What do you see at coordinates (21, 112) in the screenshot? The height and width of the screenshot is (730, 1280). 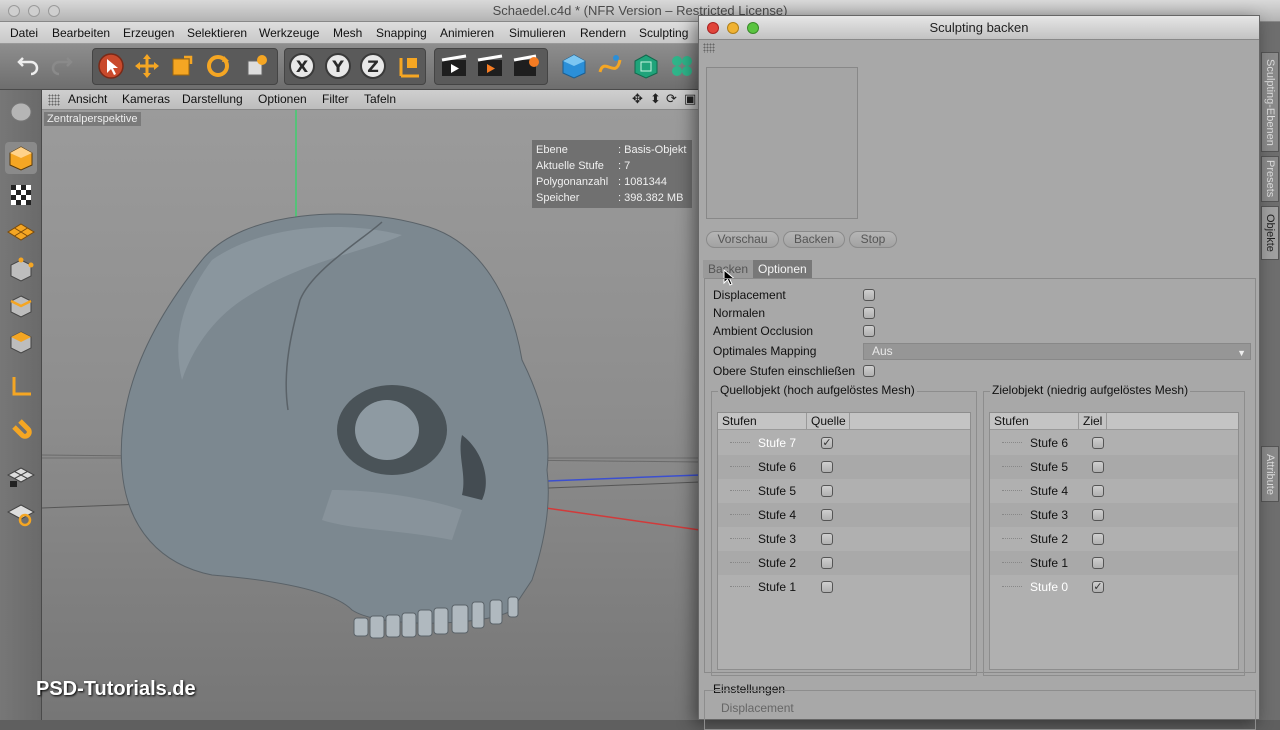 I see `sculpt-object-icon` at bounding box center [21, 112].